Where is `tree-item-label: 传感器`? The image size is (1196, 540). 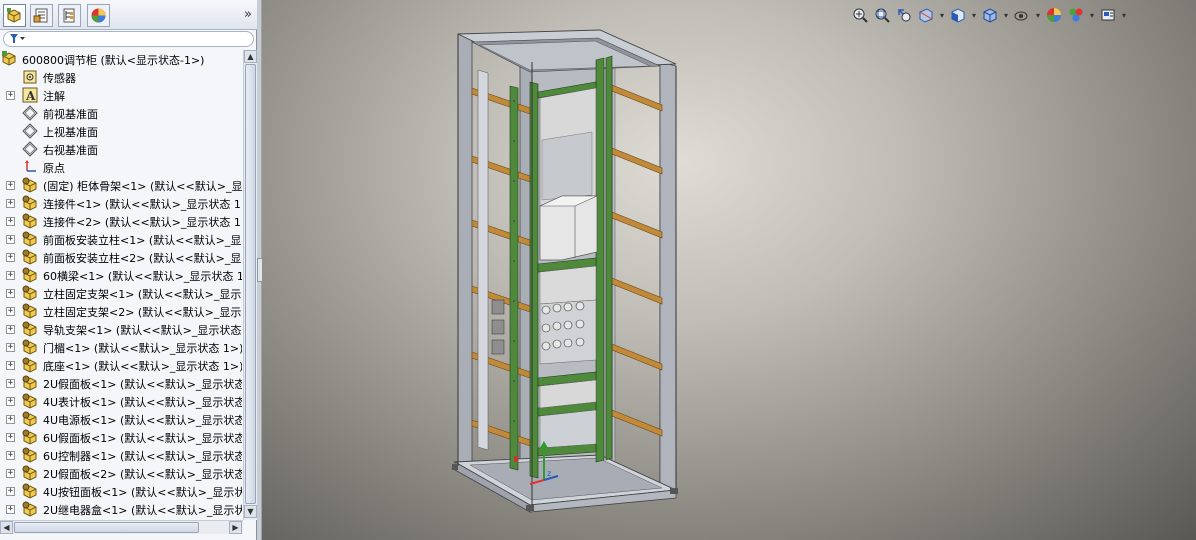
tree-item-label: 传感器 is located at coordinates (59, 78).